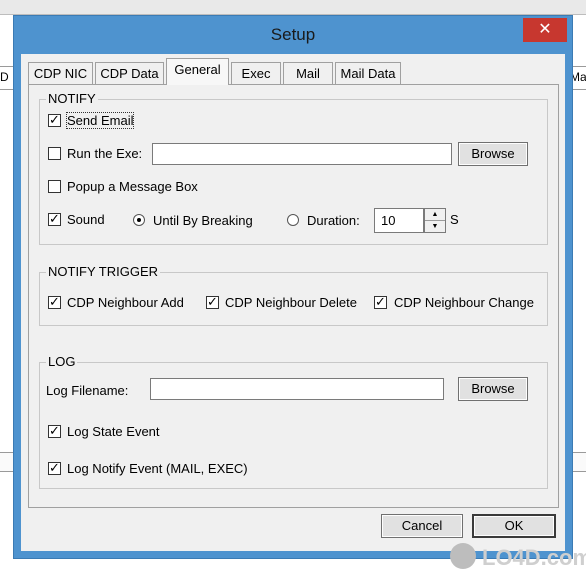 The height and width of the screenshot is (573, 586). What do you see at coordinates (54, 120) in the screenshot?
I see `send-email-checkbox` at bounding box center [54, 120].